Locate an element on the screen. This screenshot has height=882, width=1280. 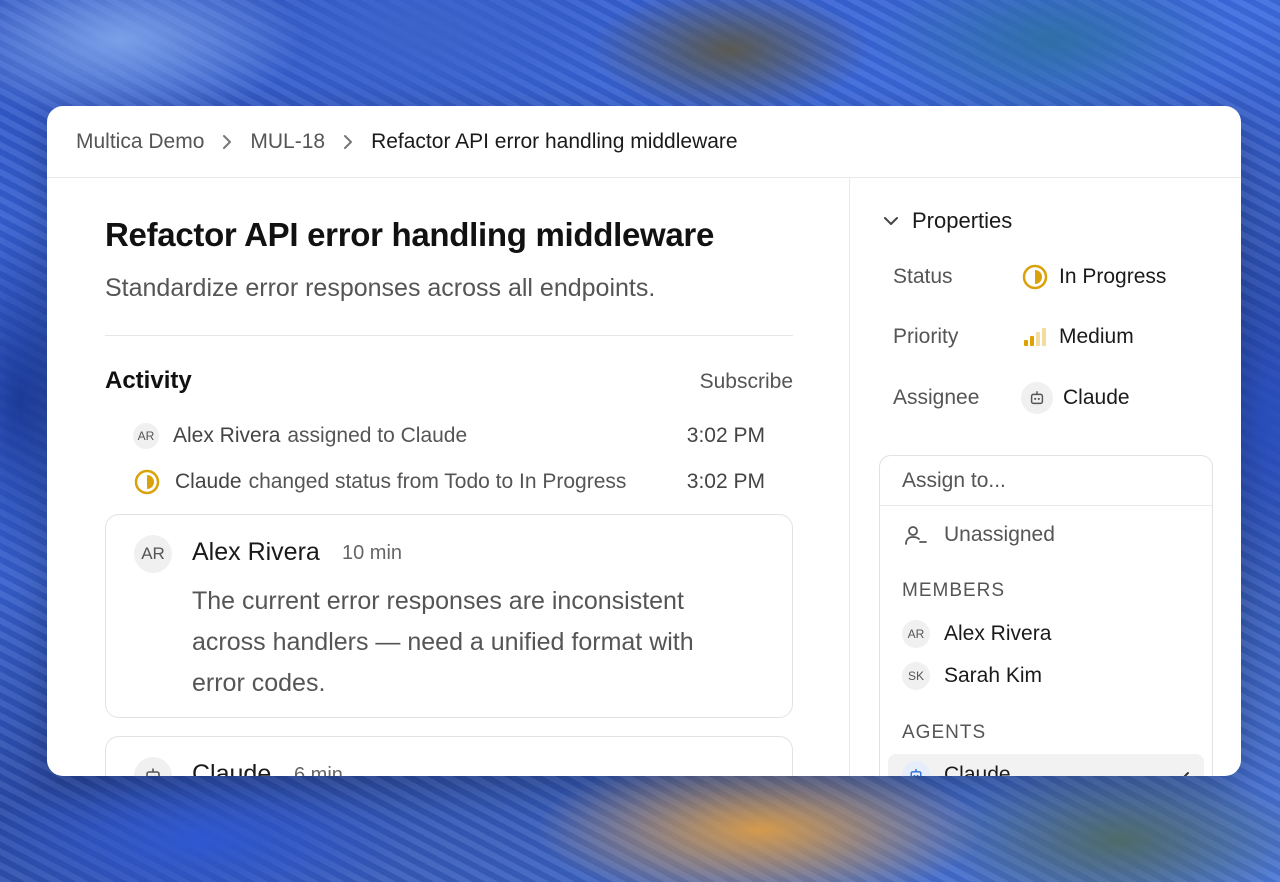
properties-toggle: Properties is located at coordinates (947, 221).